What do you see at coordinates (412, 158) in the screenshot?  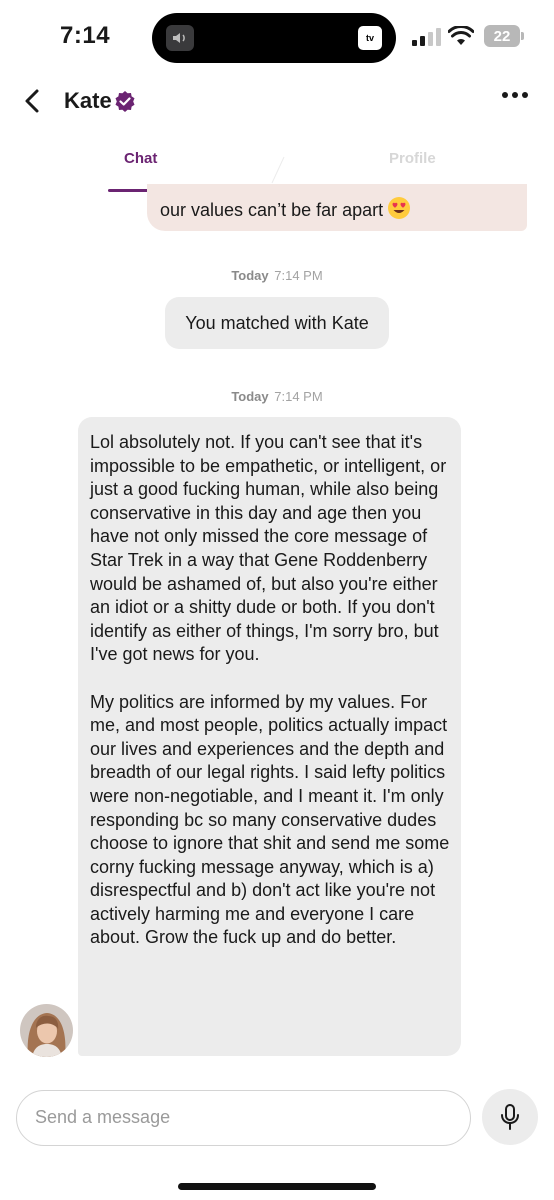 I see `tab-profile: Profile` at bounding box center [412, 158].